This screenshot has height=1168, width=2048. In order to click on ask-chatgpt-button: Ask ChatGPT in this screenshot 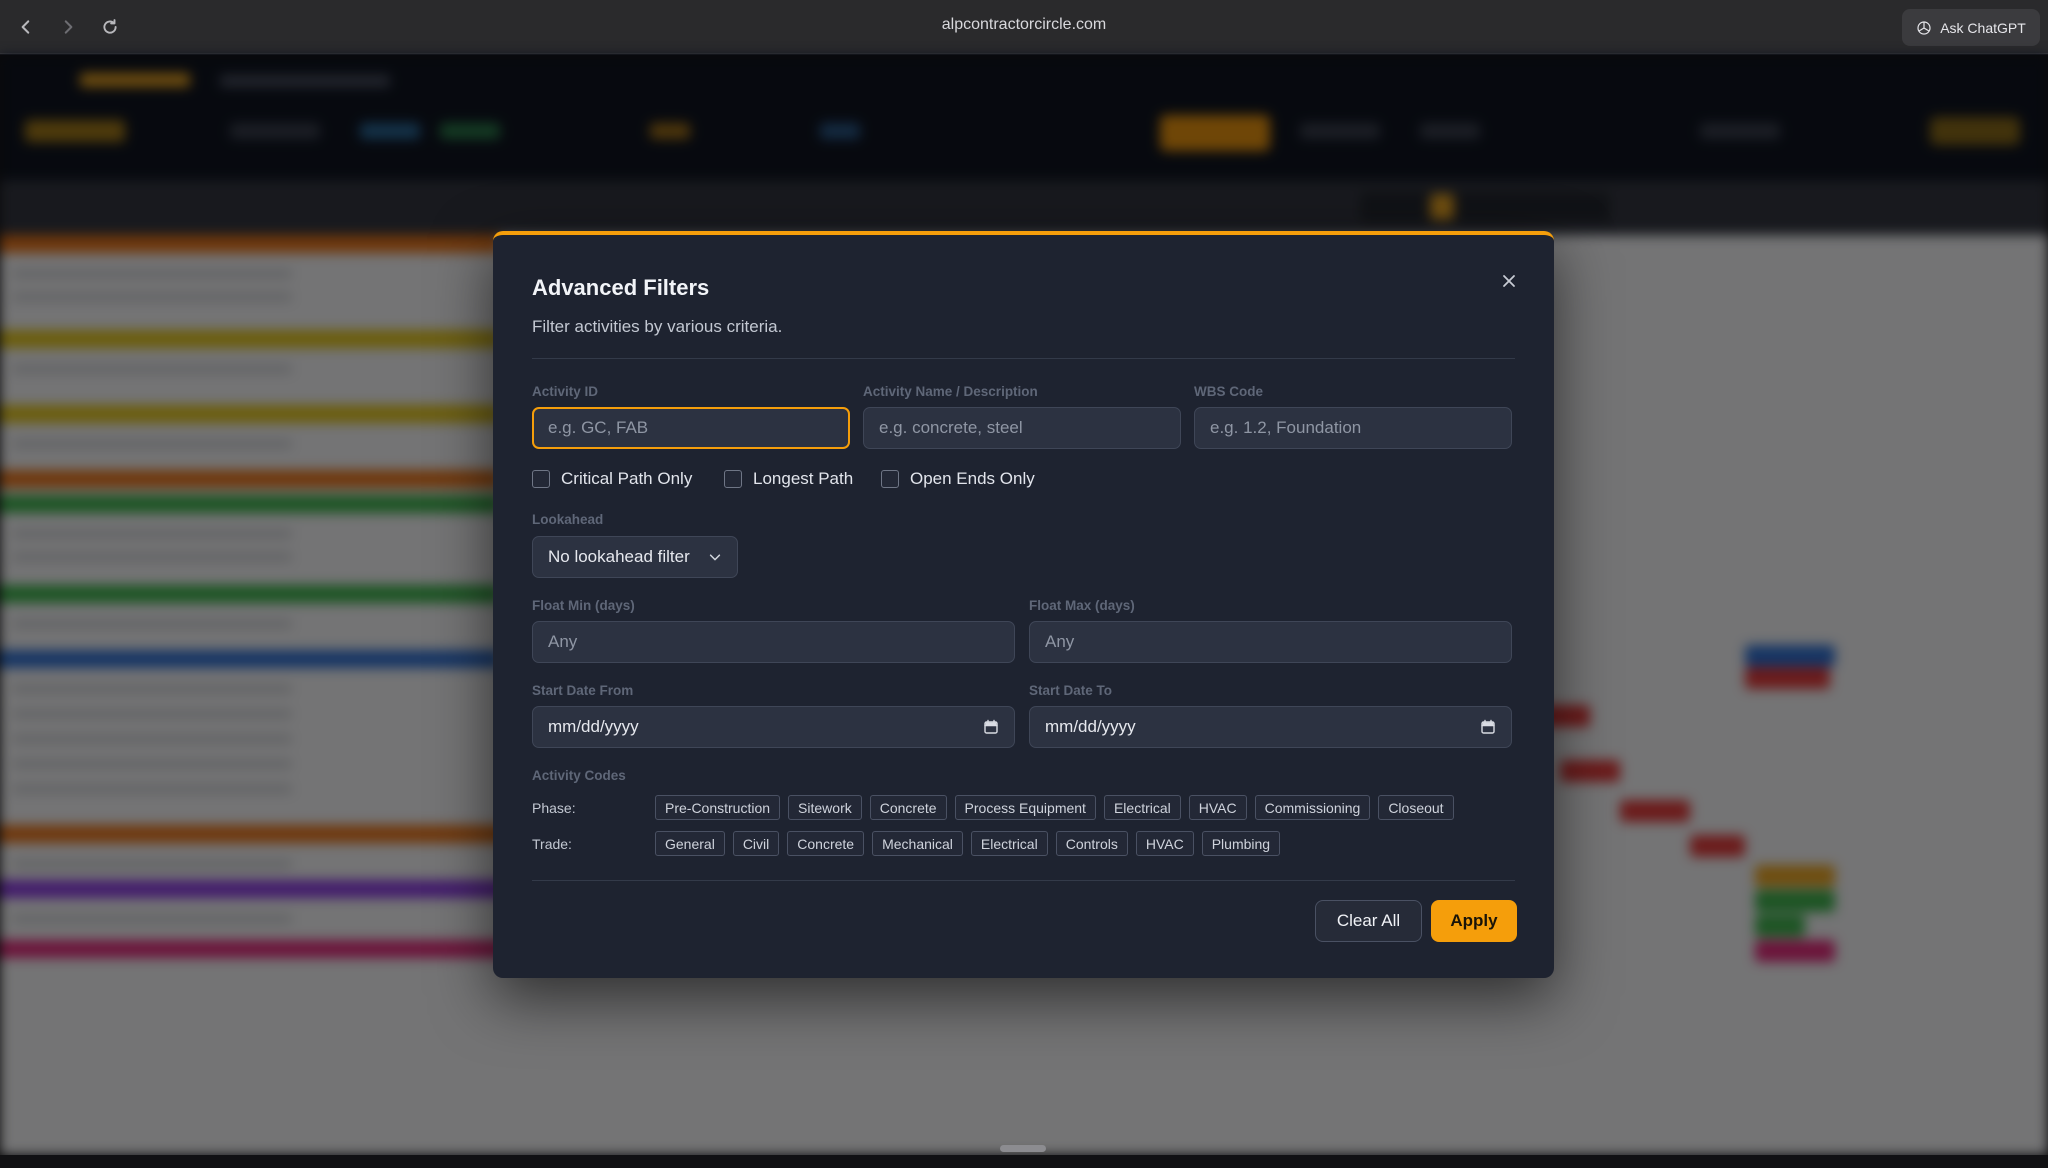, I will do `click(1971, 27)`.